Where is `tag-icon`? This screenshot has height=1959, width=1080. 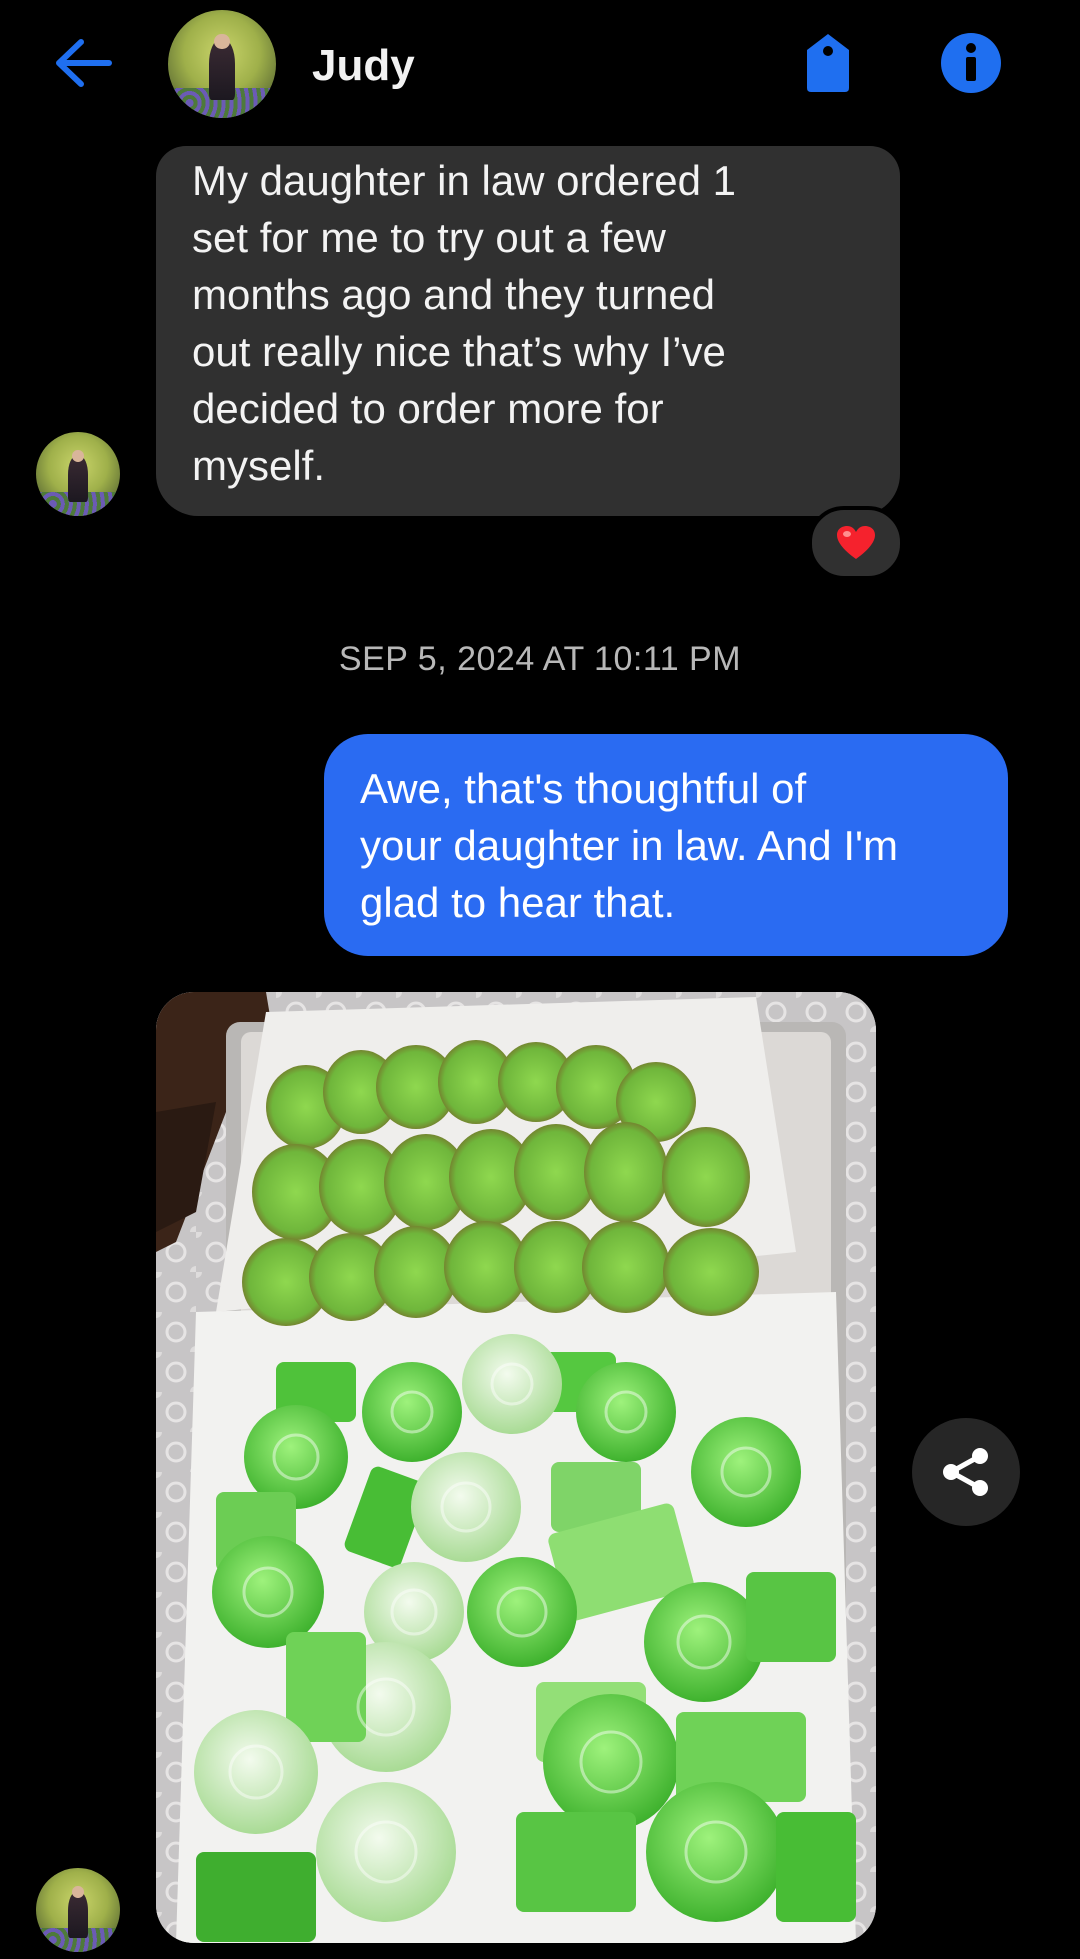
tag-icon is located at coordinates (828, 63).